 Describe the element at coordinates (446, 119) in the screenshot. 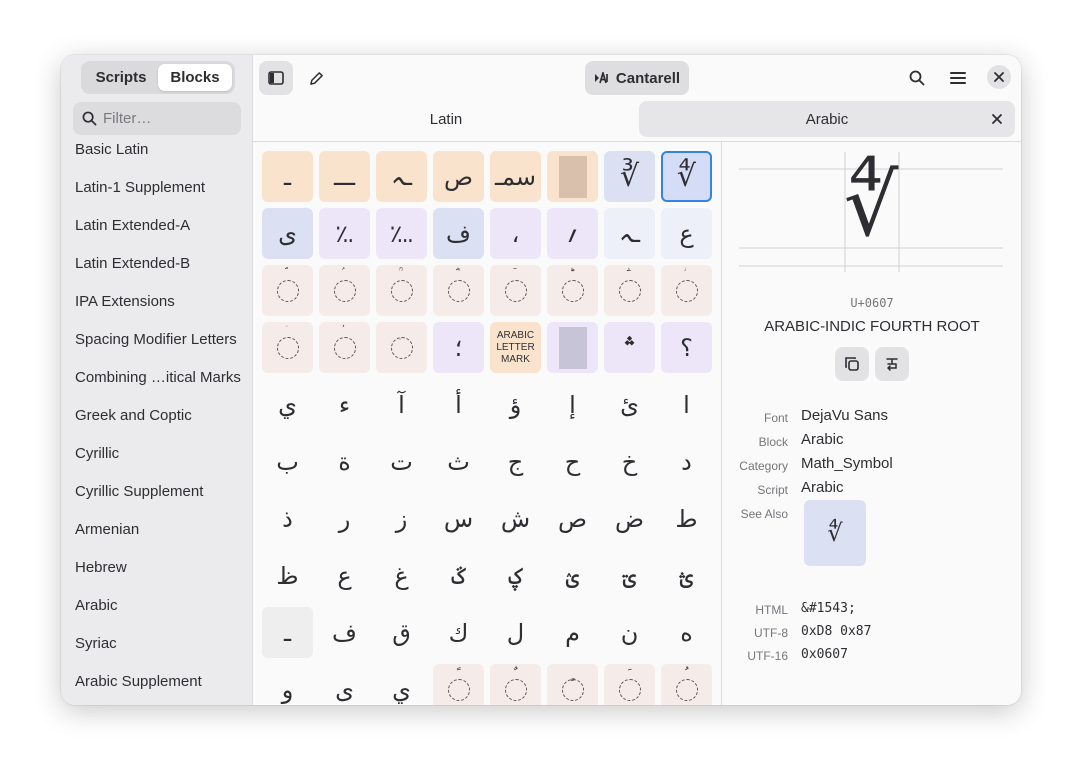

I see `tab-latin: Latin` at that location.